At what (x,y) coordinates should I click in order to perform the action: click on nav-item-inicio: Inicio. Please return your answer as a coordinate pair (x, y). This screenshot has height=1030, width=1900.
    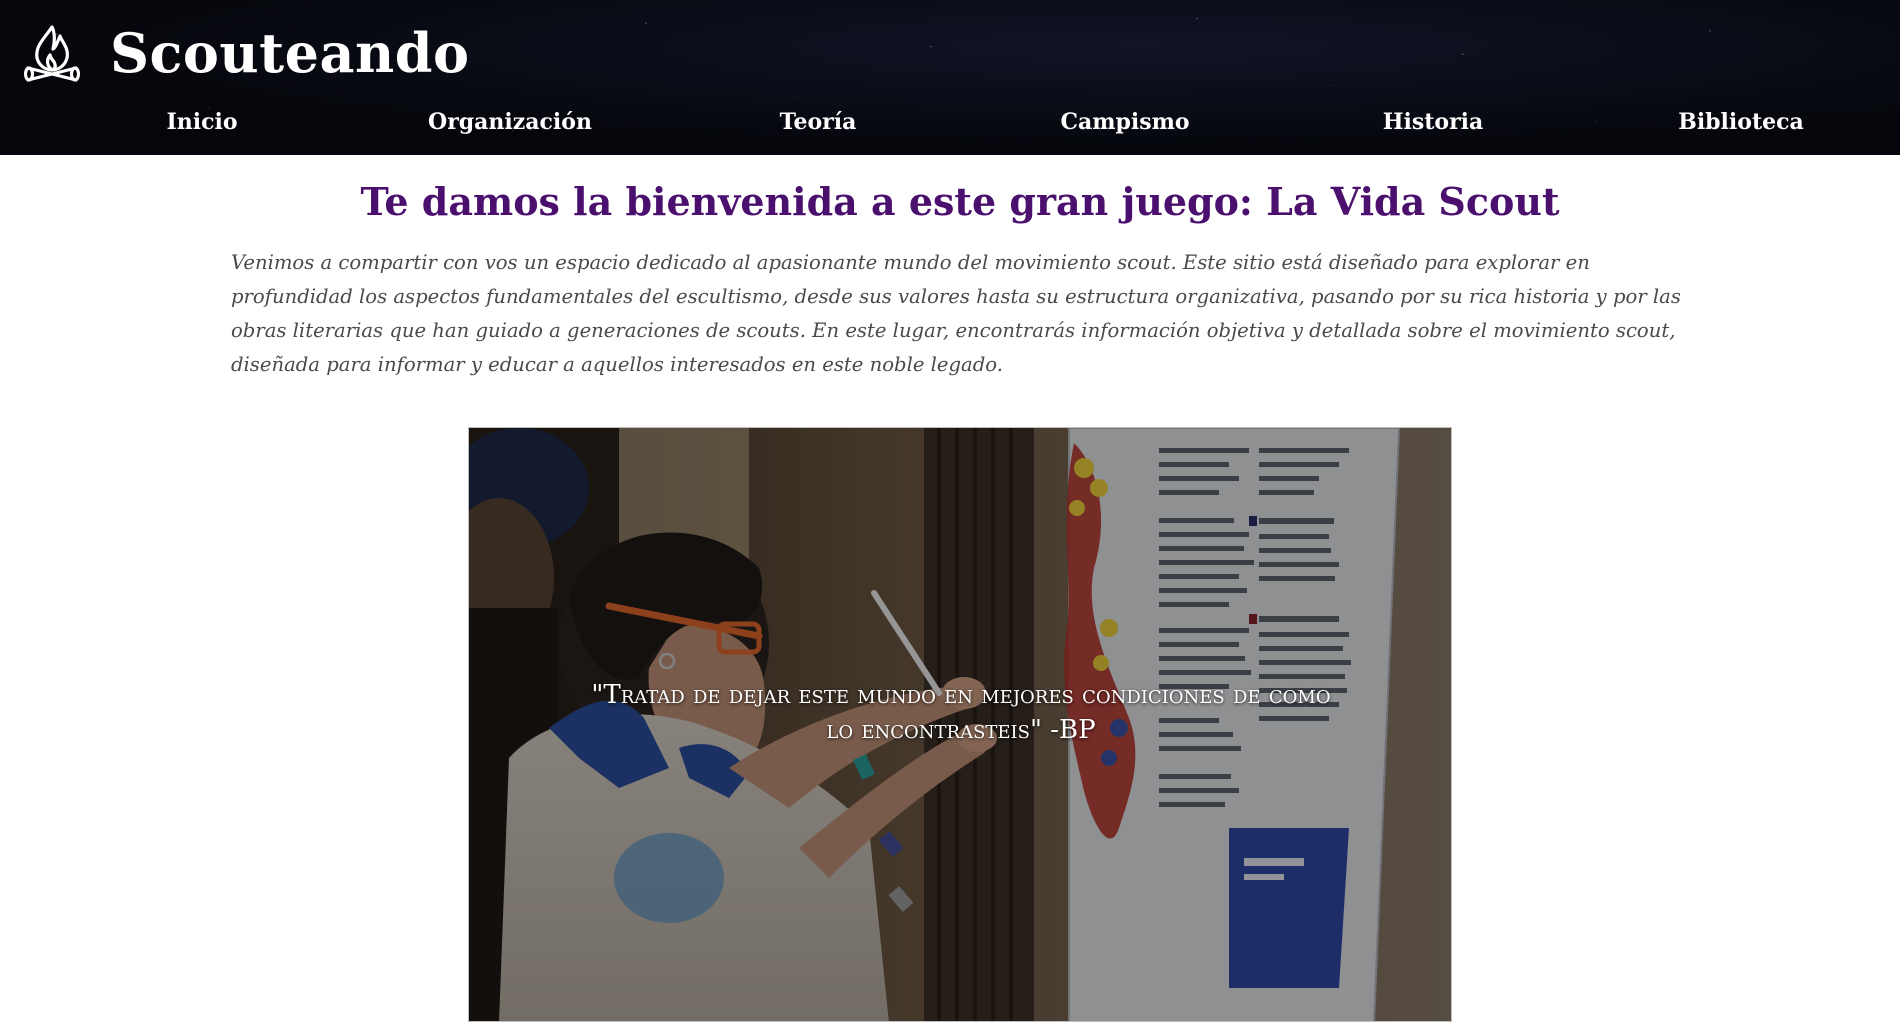
    Looking at the image, I should click on (202, 122).